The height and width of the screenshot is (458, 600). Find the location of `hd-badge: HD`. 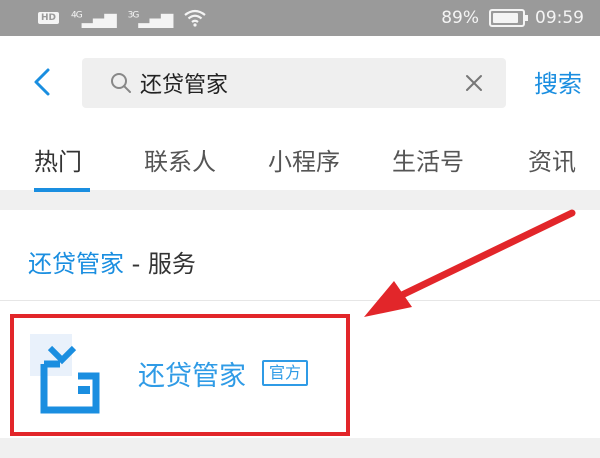

hd-badge: HD is located at coordinates (49, 18).